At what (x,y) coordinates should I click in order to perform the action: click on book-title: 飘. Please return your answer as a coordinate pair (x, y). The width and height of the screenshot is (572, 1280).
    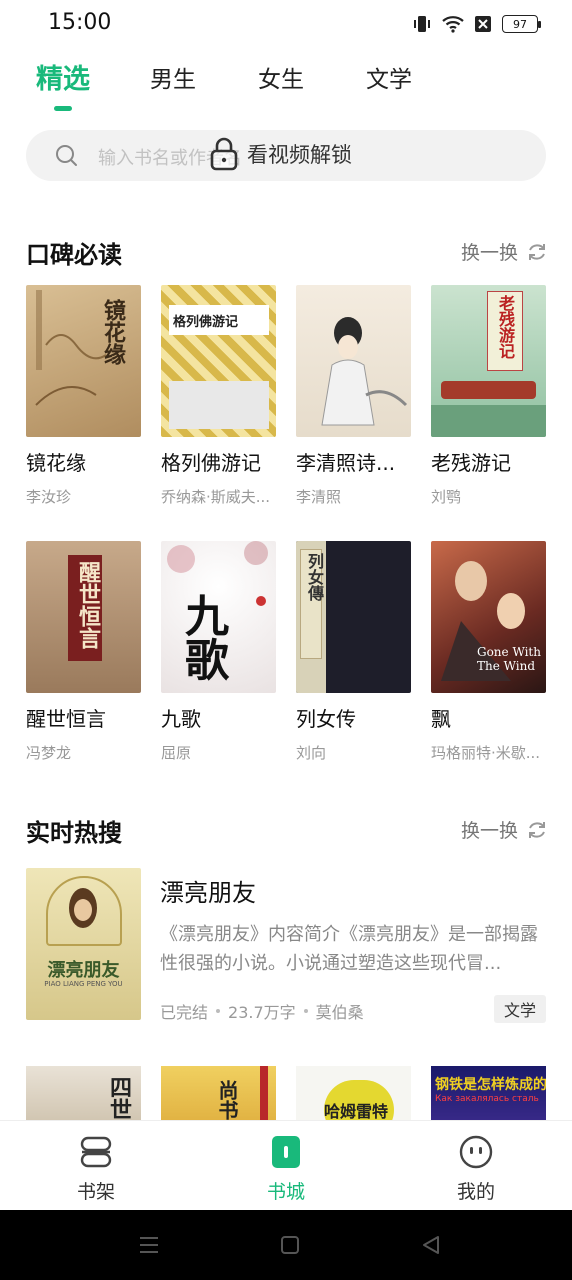
    Looking at the image, I should click on (441, 719).